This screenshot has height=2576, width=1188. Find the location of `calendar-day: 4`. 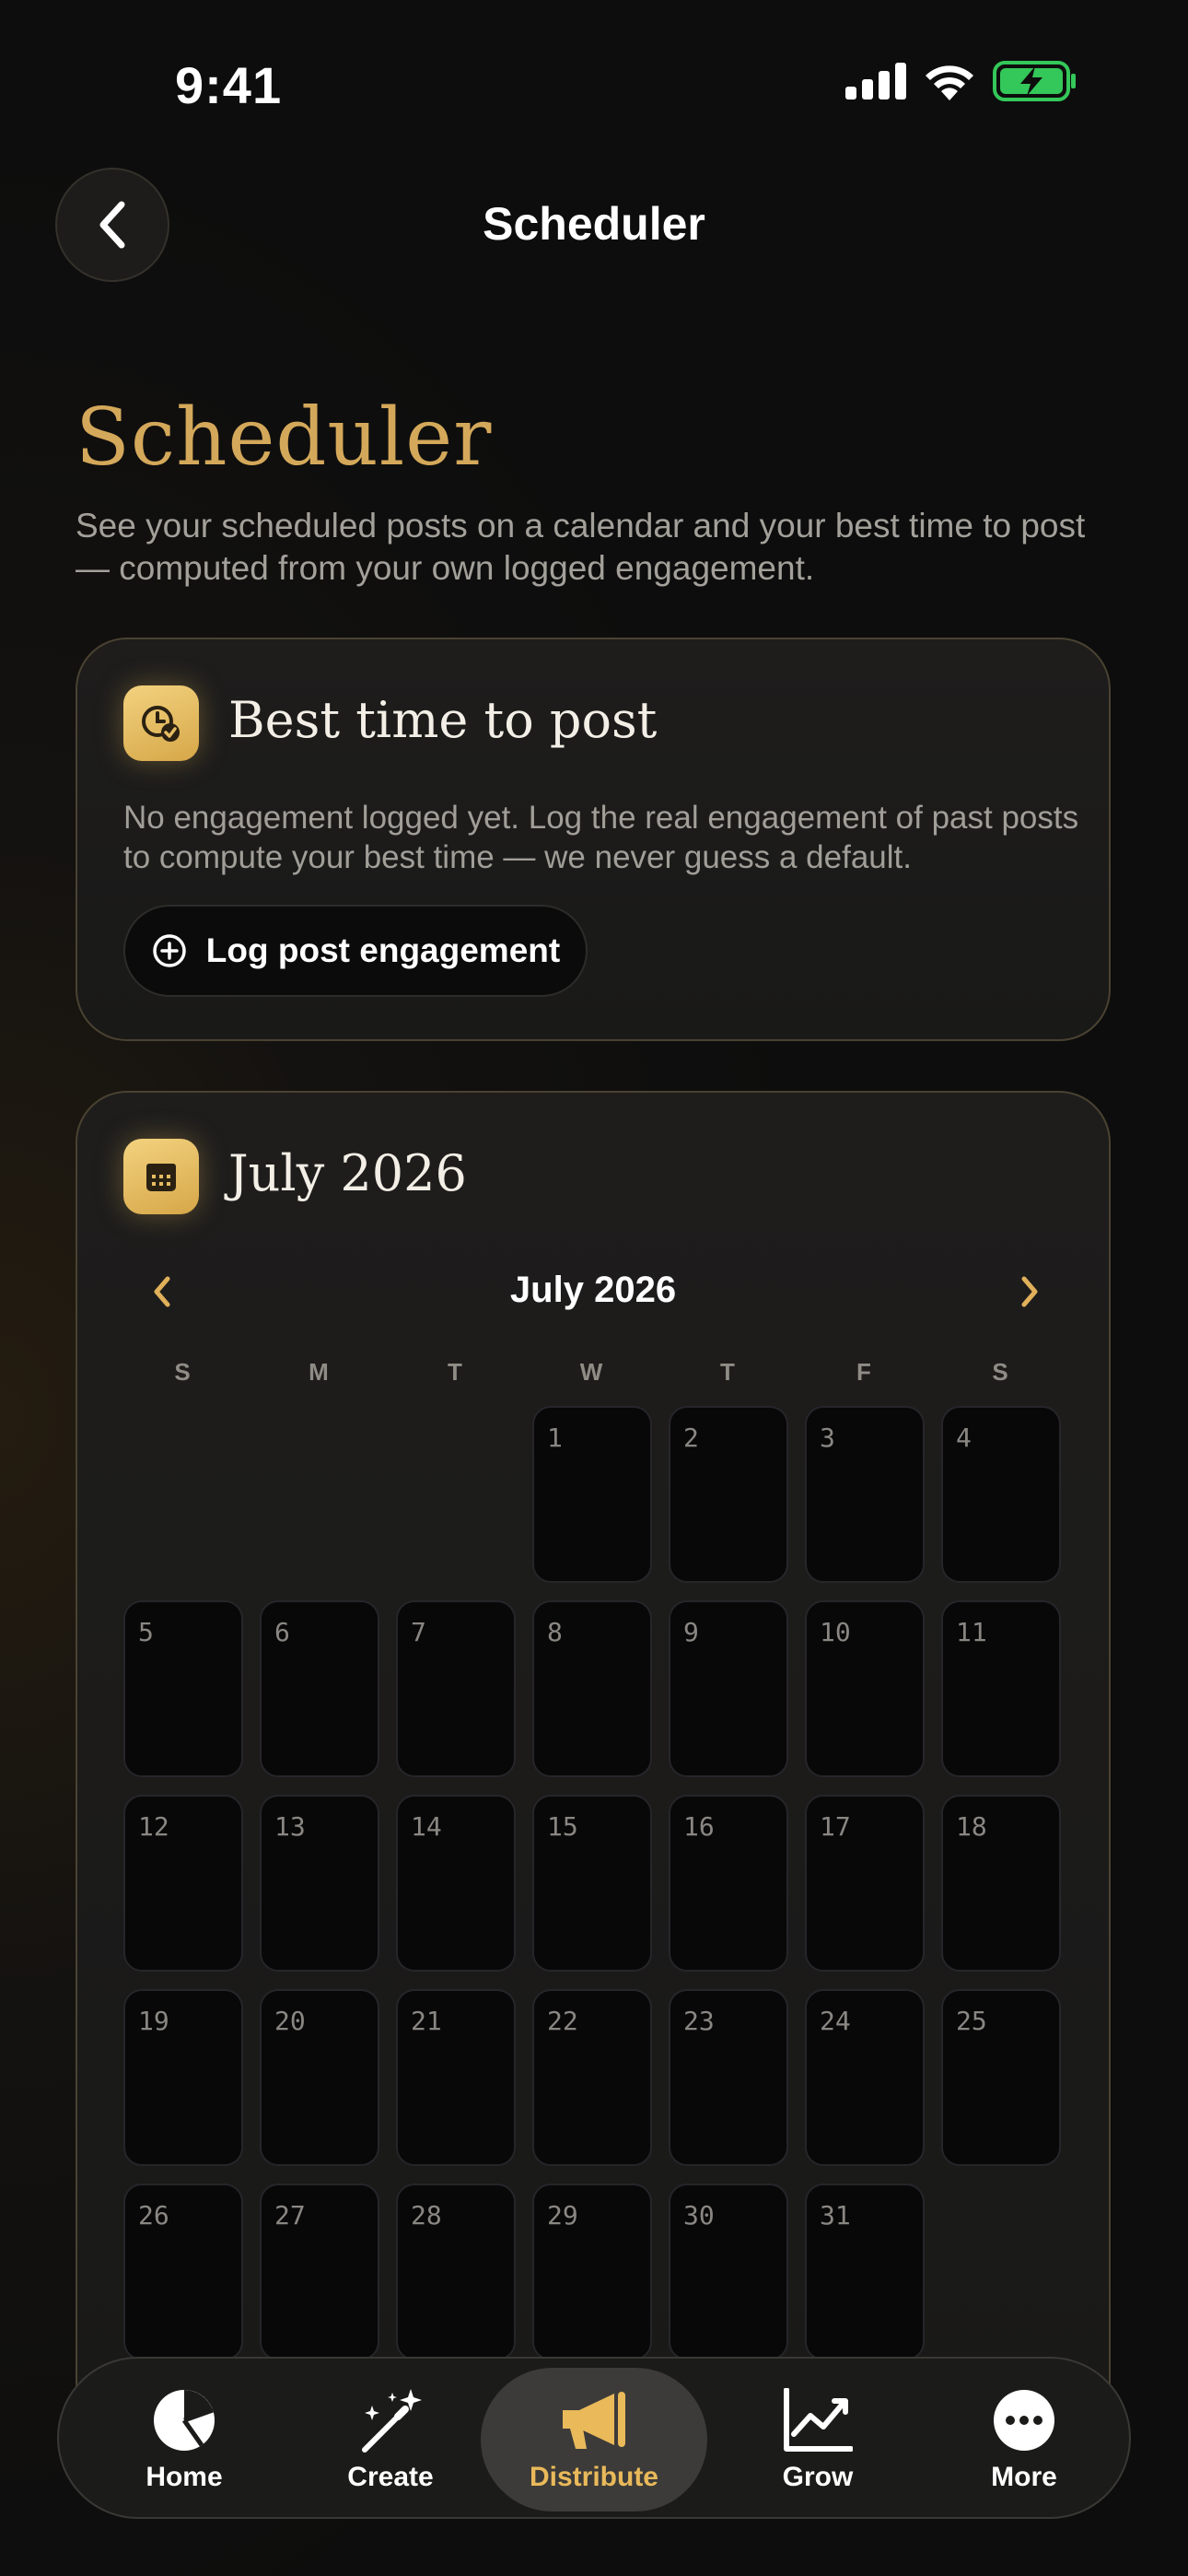

calendar-day: 4 is located at coordinates (1001, 1494).